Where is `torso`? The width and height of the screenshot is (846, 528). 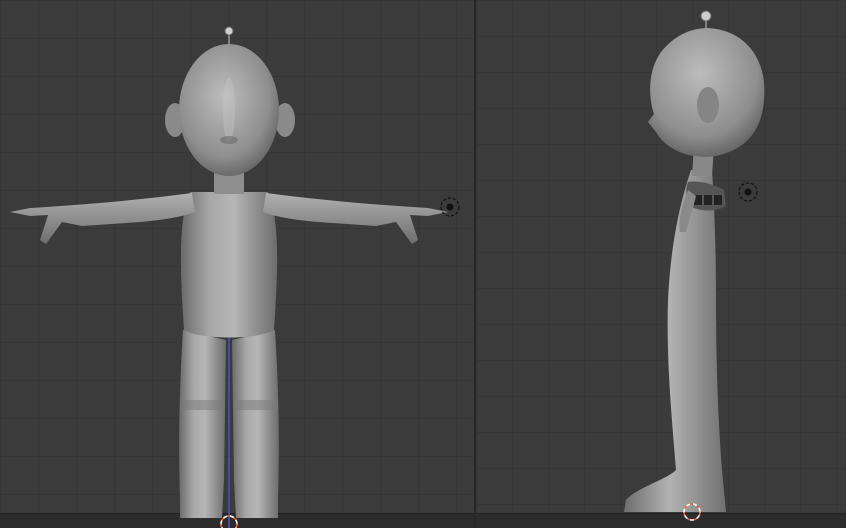
torso is located at coordinates (229, 265).